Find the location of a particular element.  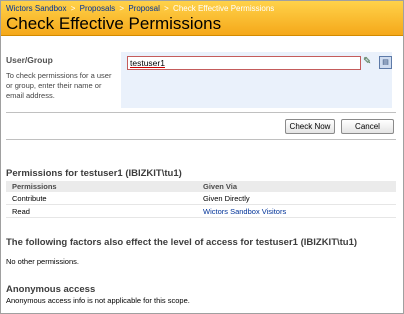

column-header-given-via: Given Via is located at coordinates (220, 186).